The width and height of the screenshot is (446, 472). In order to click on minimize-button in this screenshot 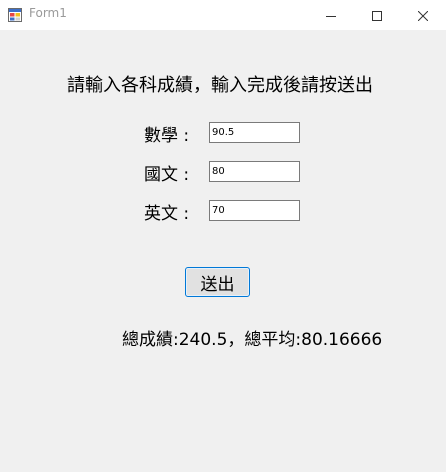, I will do `click(331, 15)`.